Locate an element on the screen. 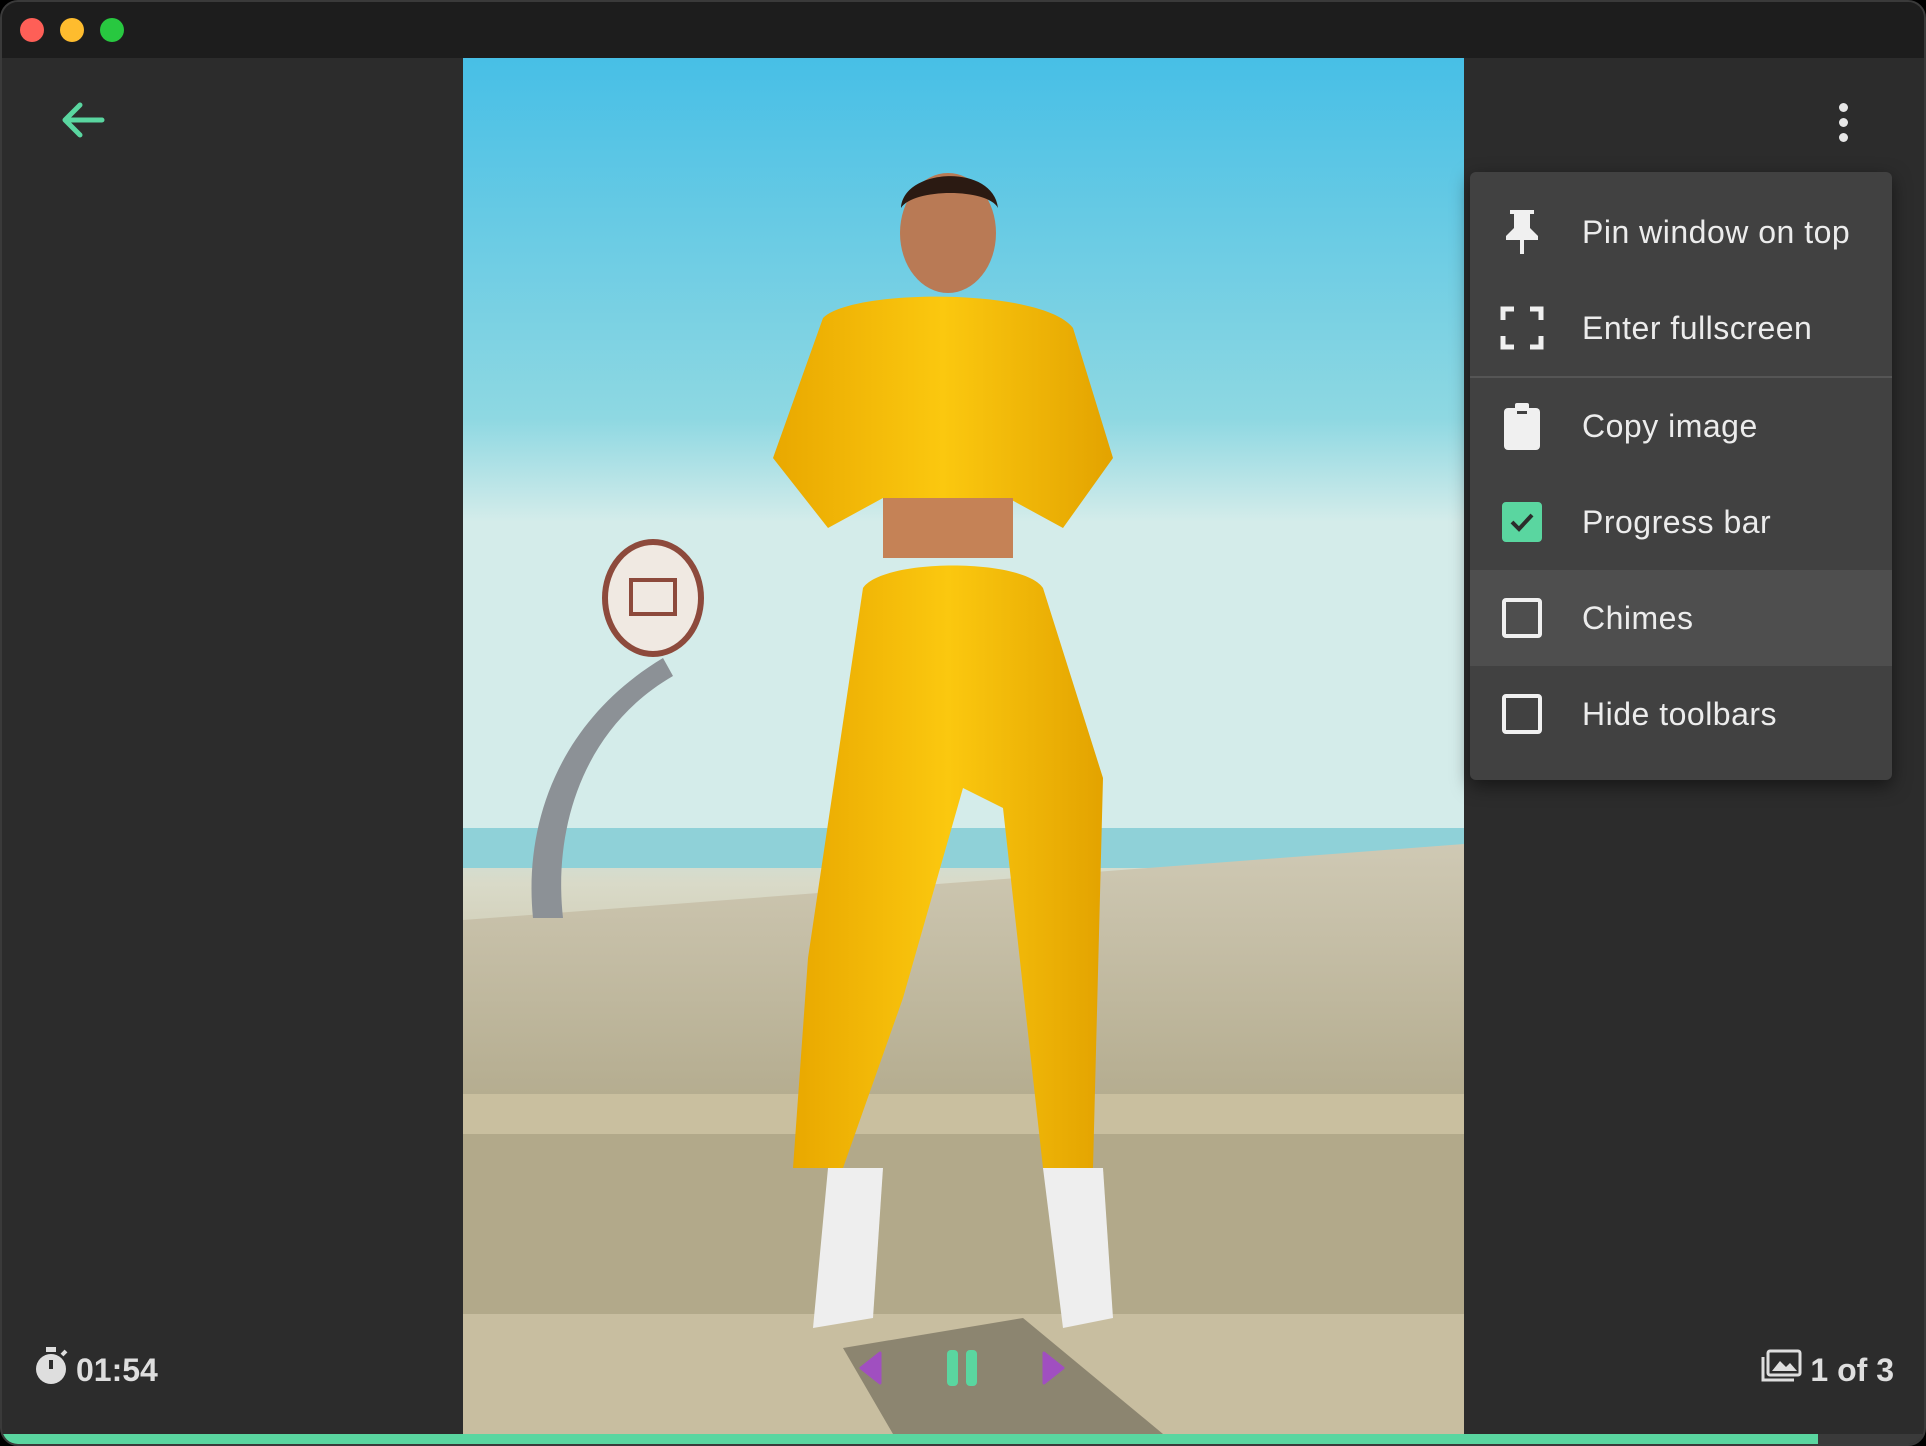 The image size is (1926, 1446). menu-item-enter-fullscreen: Enter fullscreen is located at coordinates (1681, 328).